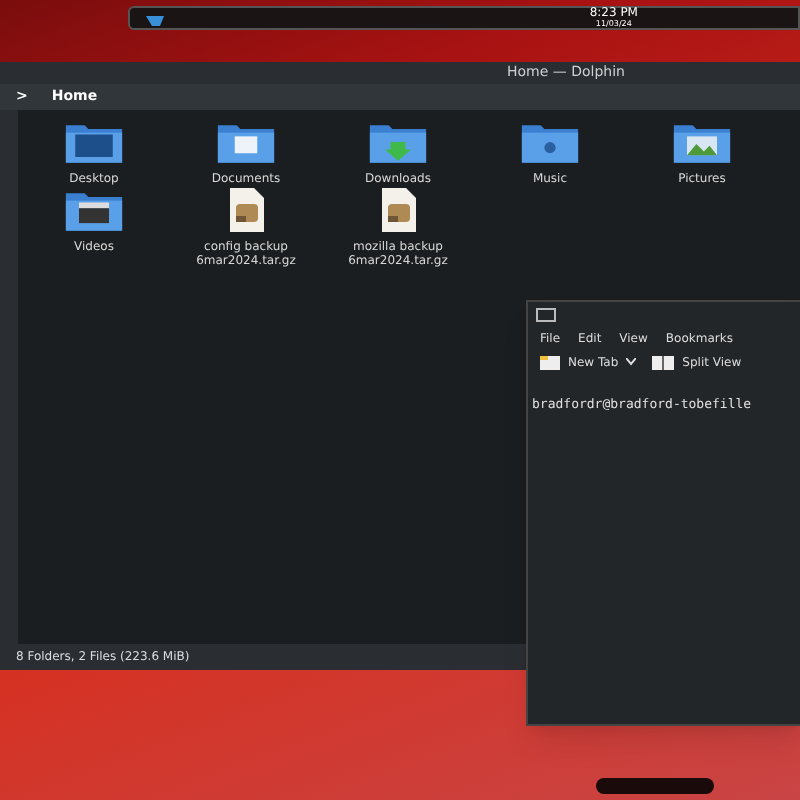 The width and height of the screenshot is (800, 800). Describe the element at coordinates (655, 786) in the screenshot. I see `dock-drawing` at that location.